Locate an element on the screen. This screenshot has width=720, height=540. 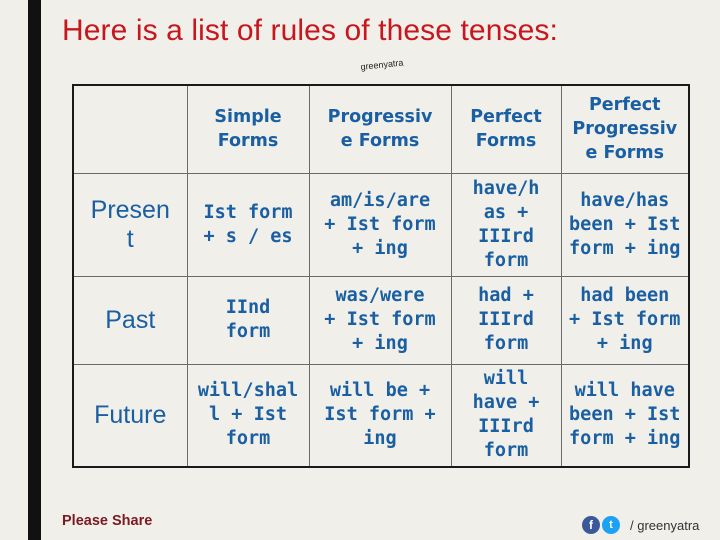
cell-present-perfect-progressive: have/has been + Ist form + ing is located at coordinates (625, 224).